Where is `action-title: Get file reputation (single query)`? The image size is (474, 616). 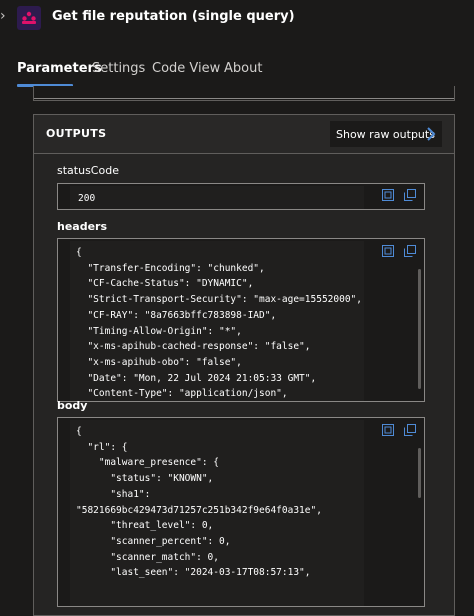
action-title: Get file reputation (single query) is located at coordinates (173, 16).